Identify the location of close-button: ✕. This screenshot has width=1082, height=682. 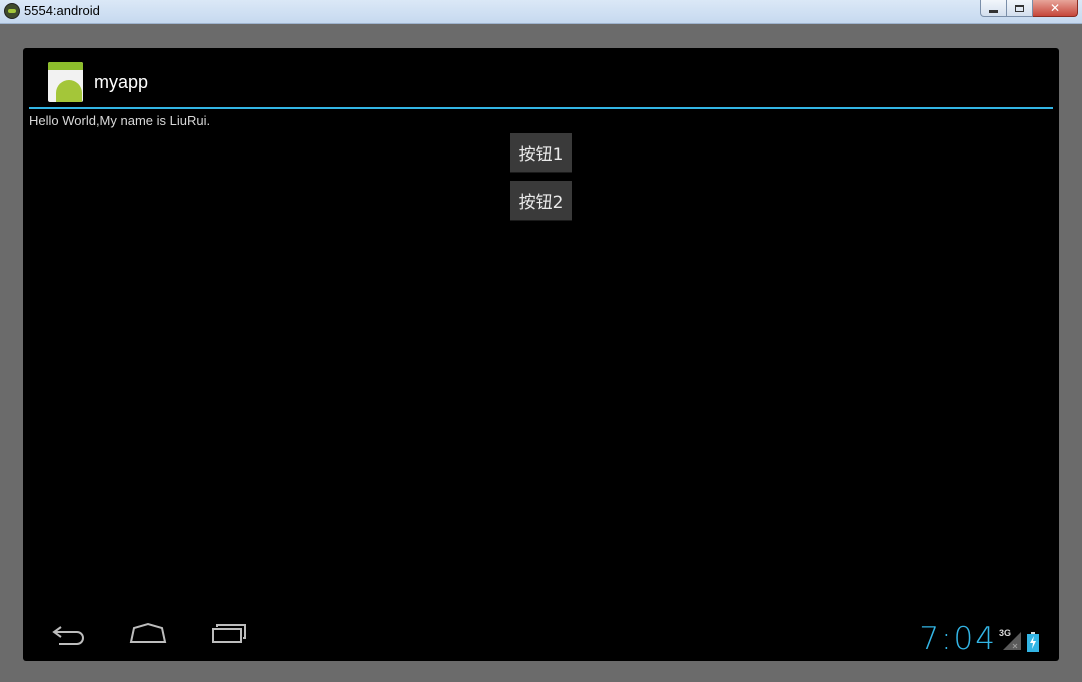
(1055, 8).